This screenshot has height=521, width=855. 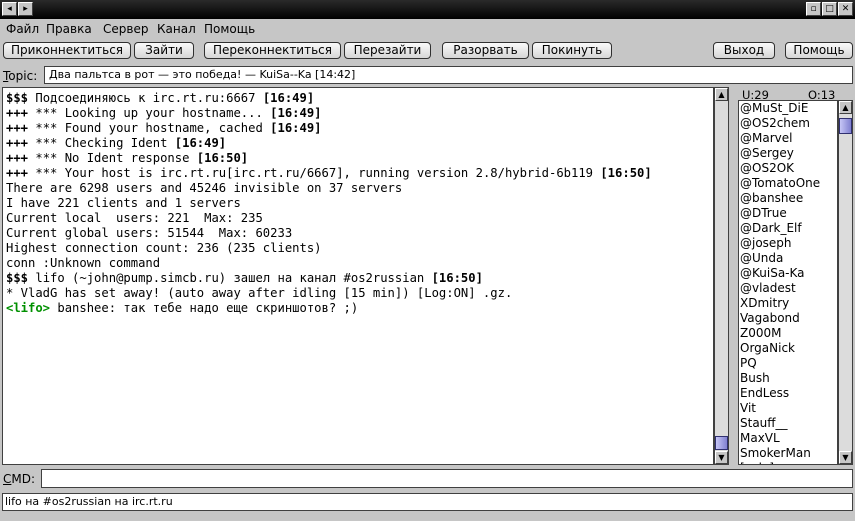 What do you see at coordinates (788, 183) in the screenshot?
I see `user-list-item: @TomatoOne` at bounding box center [788, 183].